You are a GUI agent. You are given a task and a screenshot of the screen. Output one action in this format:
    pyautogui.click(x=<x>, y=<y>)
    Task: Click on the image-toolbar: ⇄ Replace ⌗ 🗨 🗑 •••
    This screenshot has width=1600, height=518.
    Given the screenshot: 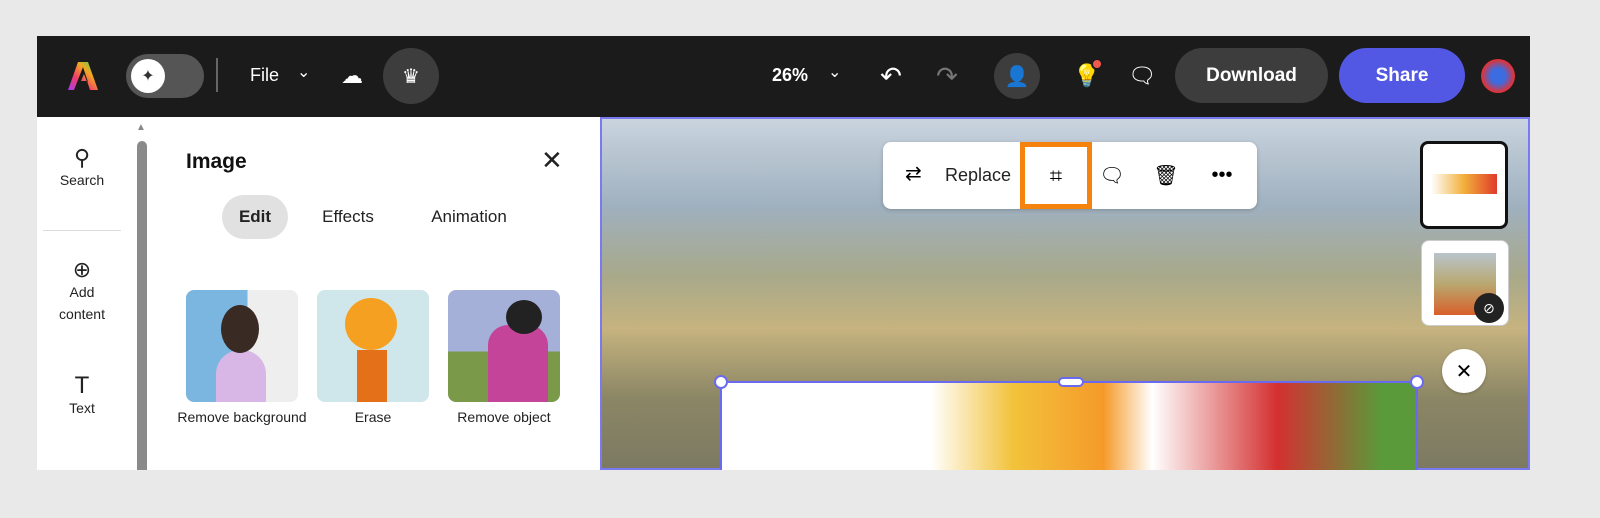 What is the action you would take?
    pyautogui.click(x=1070, y=175)
    